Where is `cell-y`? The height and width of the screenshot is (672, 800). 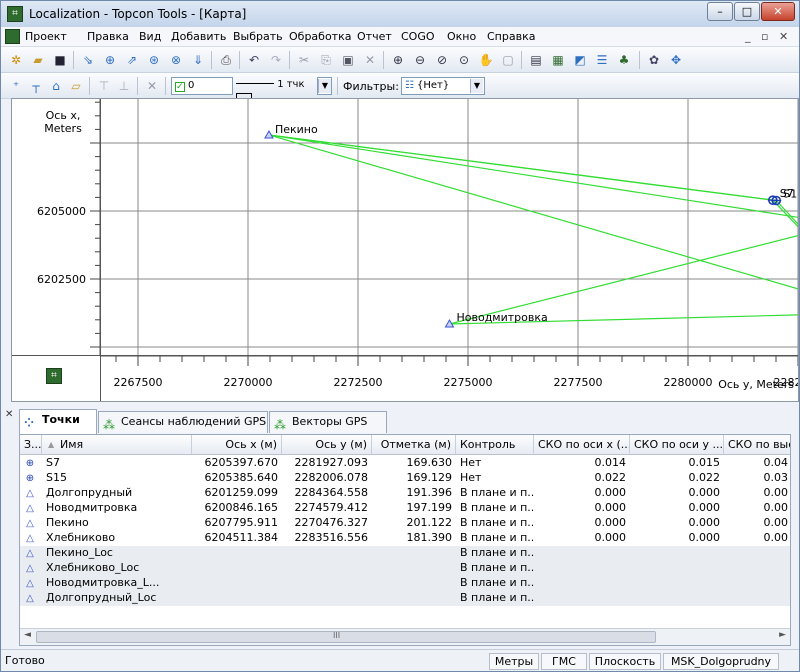
cell-y is located at coordinates (327, 568).